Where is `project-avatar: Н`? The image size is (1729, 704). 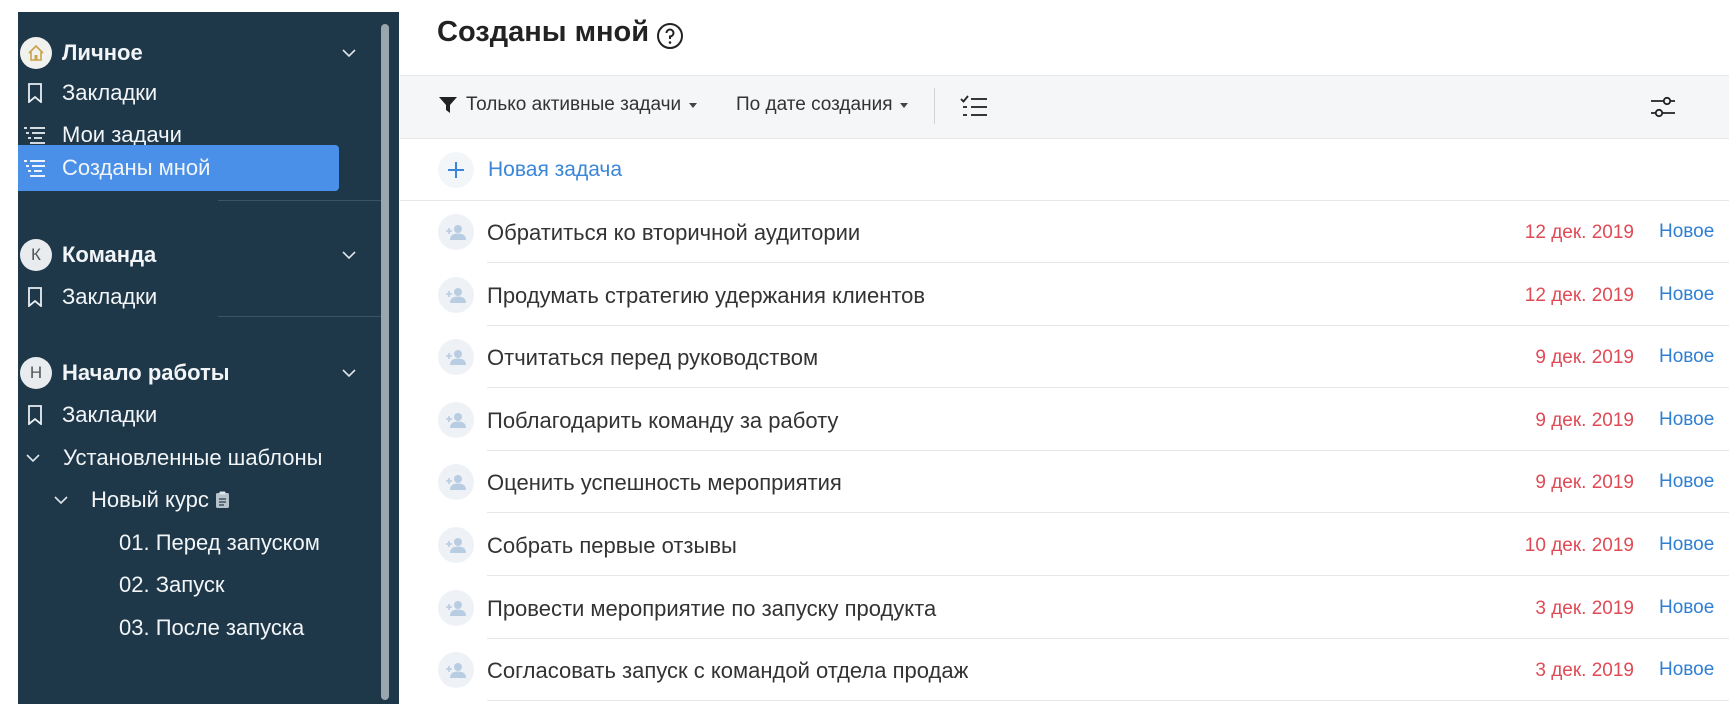
project-avatar: Н is located at coordinates (36, 373).